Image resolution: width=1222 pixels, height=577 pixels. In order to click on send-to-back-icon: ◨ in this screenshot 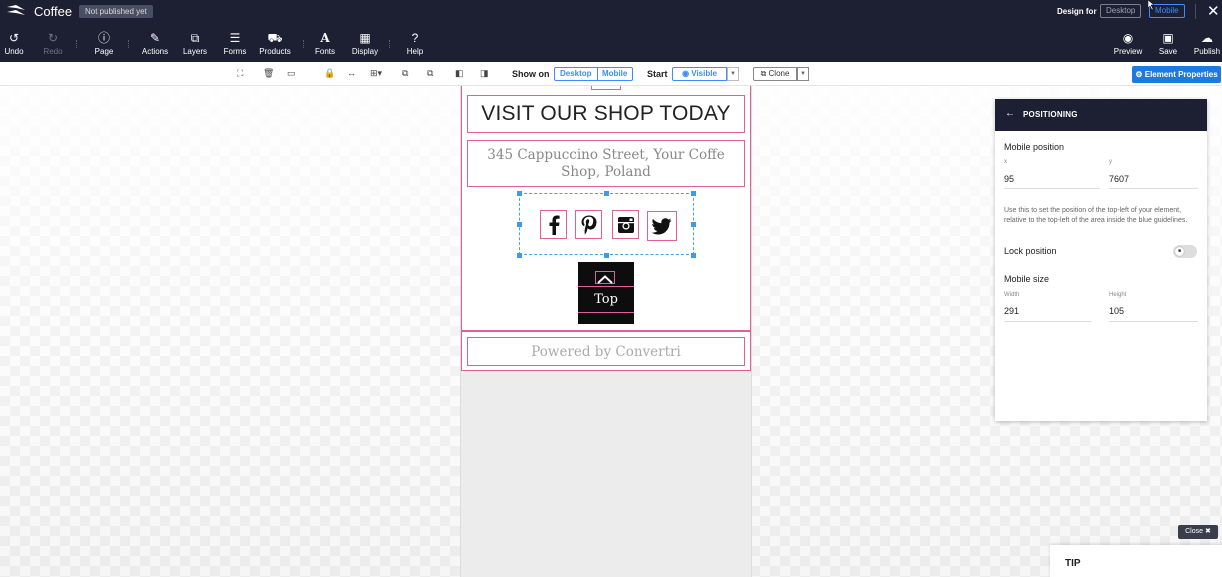, I will do `click(484, 73)`.